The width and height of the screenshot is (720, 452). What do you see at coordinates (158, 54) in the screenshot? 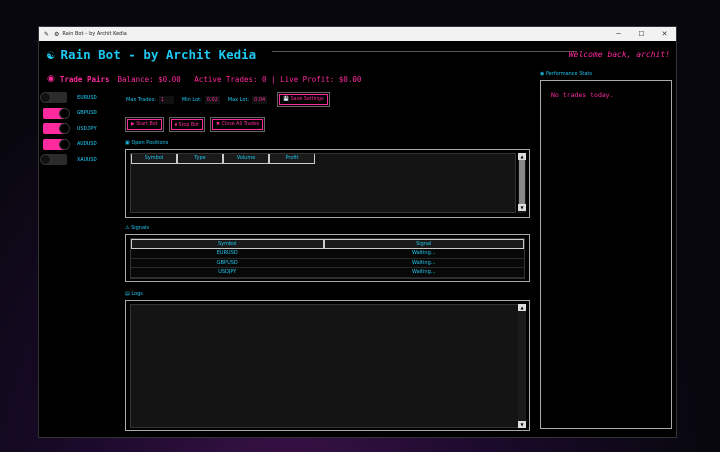
I see `app-title-text: Rain Bot - by Archit Kedia` at bounding box center [158, 54].